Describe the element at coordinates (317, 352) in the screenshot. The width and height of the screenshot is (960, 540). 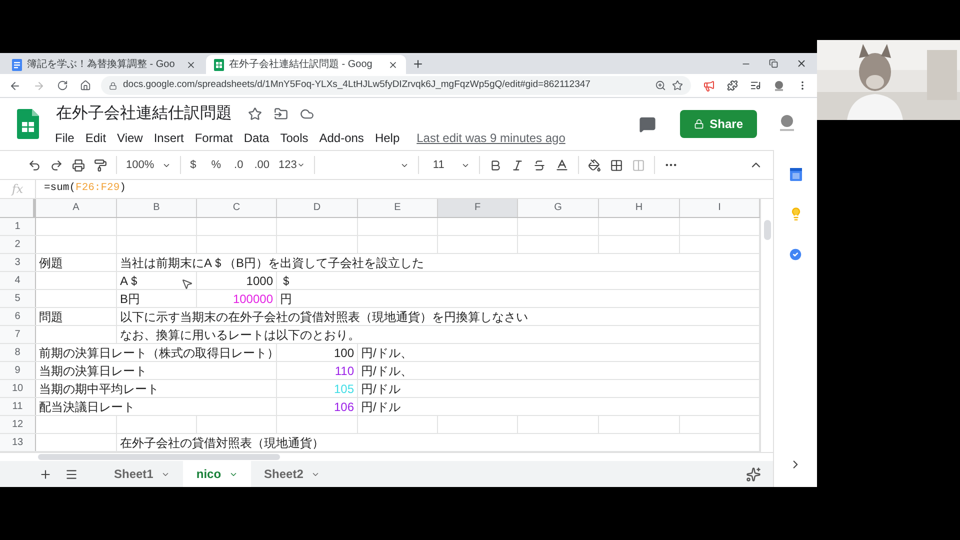
I see `table-cell: 100` at that location.